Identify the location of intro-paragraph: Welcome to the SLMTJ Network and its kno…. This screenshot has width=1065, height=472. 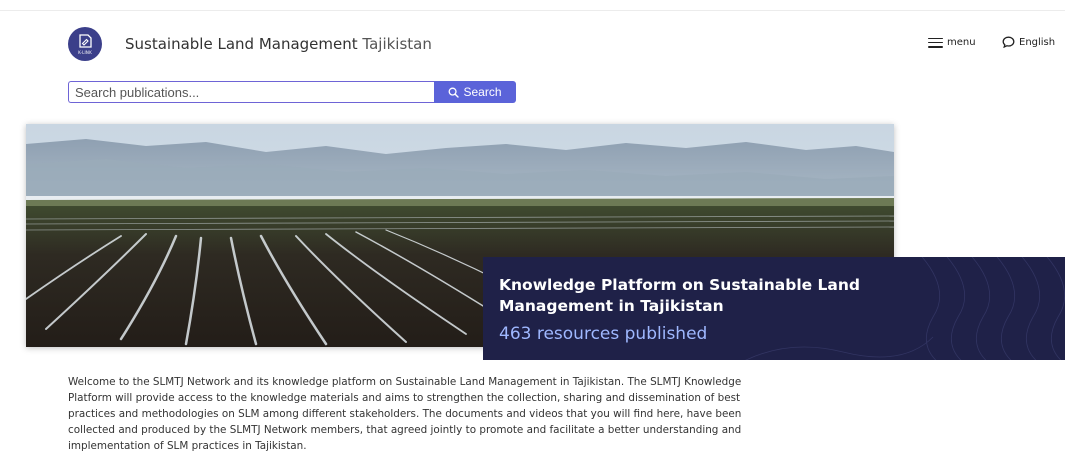
(405, 414).